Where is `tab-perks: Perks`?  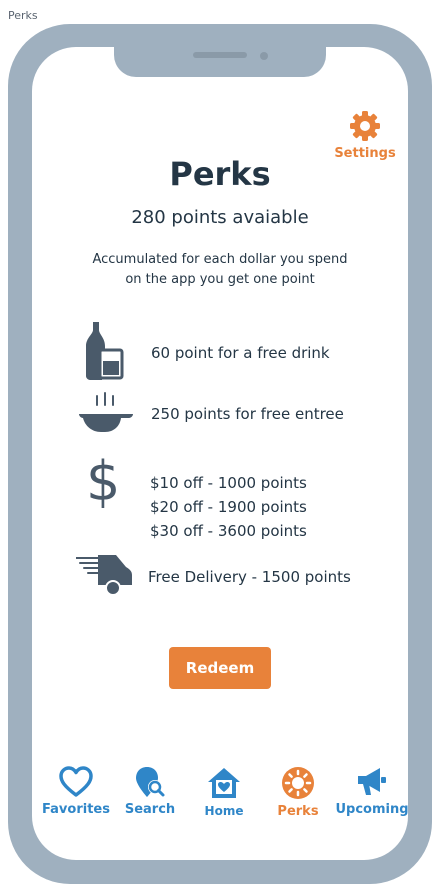
tab-perks: Perks is located at coordinates (298, 792).